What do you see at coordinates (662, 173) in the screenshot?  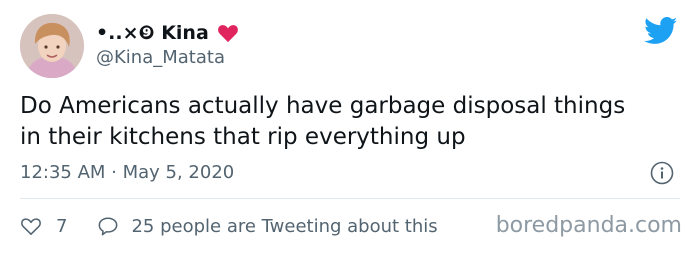 I see `info-icon` at bounding box center [662, 173].